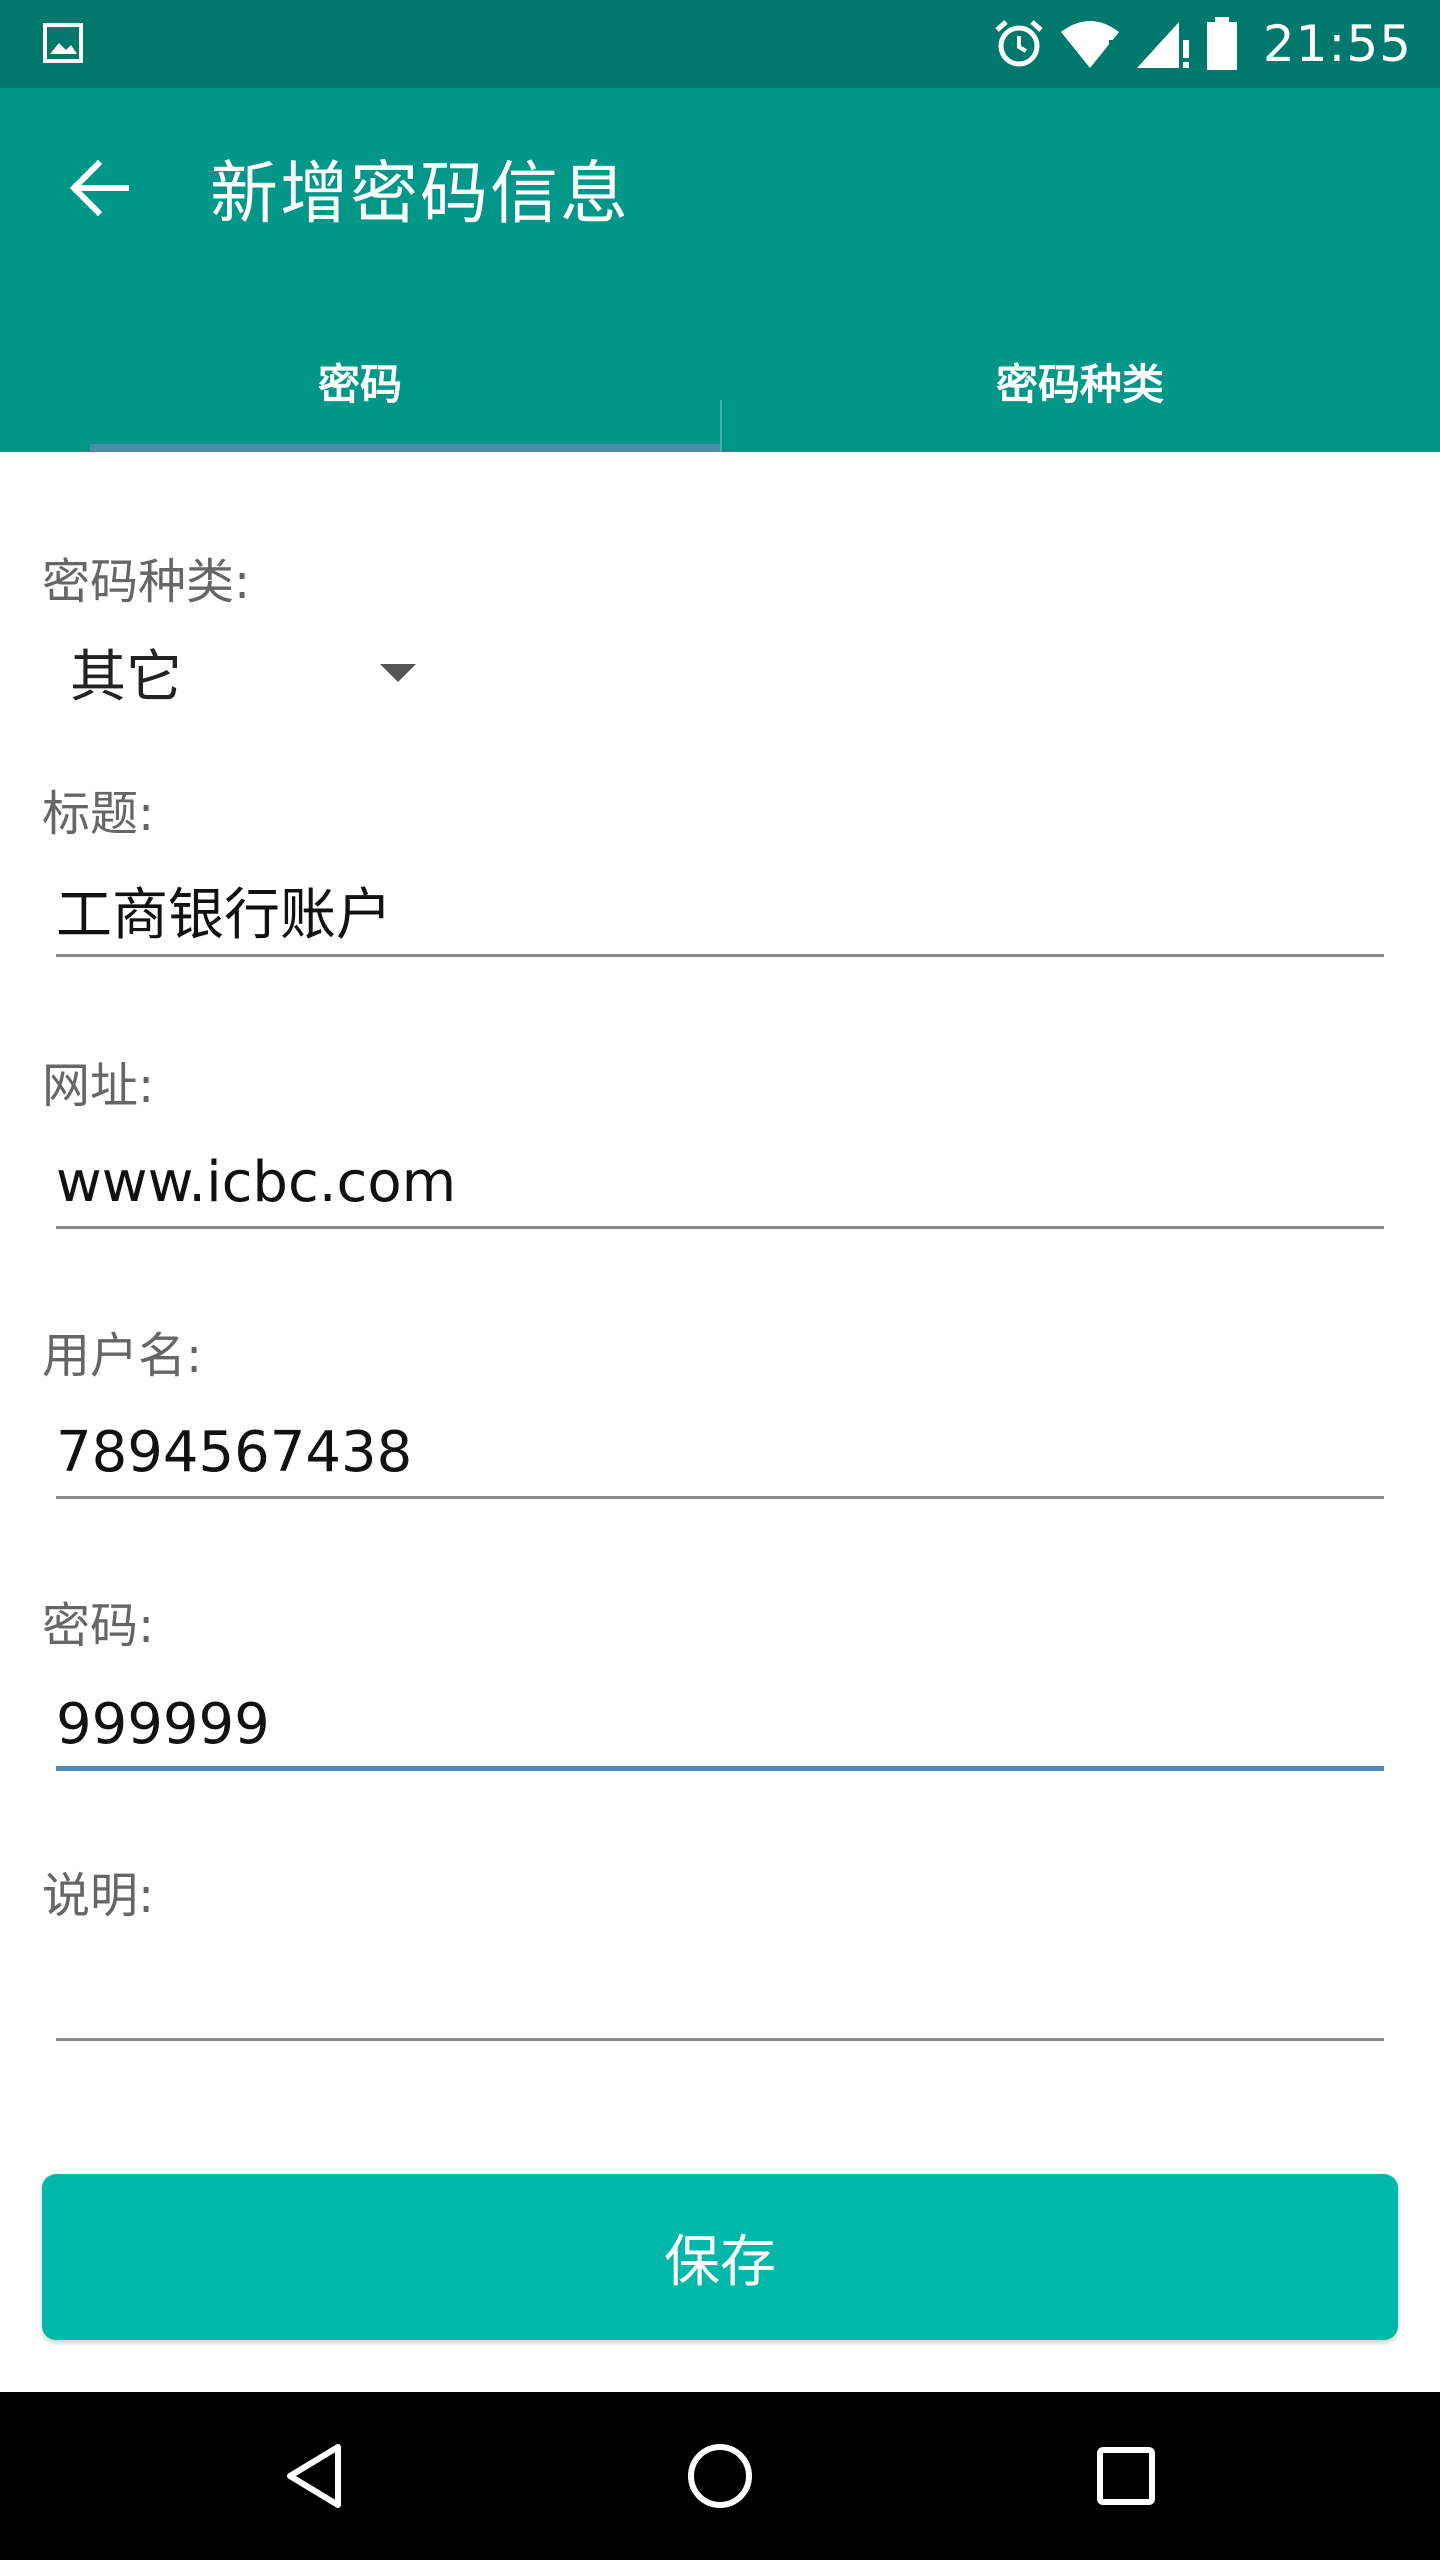  What do you see at coordinates (98, 1896) in the screenshot?
I see `note-label: 说明:` at bounding box center [98, 1896].